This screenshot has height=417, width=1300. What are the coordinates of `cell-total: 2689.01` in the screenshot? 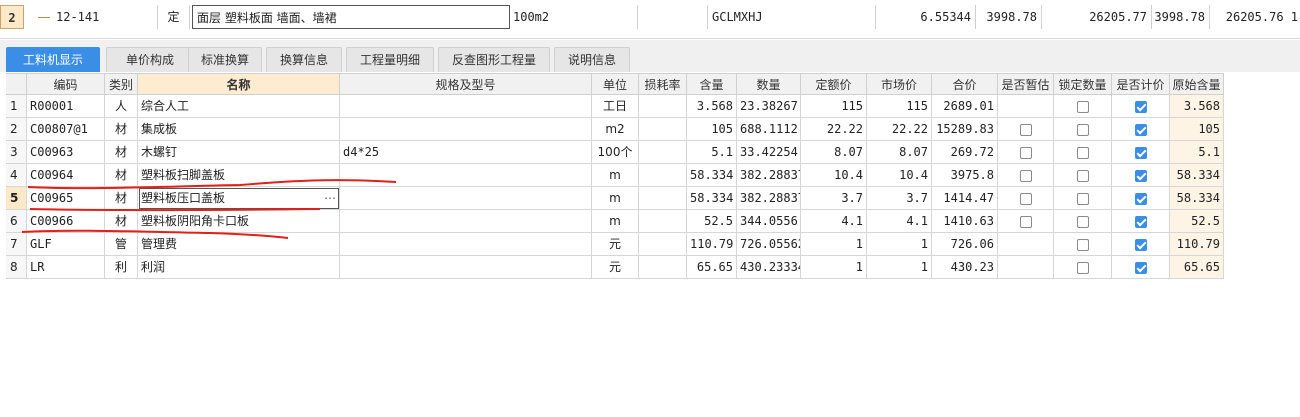 It's located at (965, 106).